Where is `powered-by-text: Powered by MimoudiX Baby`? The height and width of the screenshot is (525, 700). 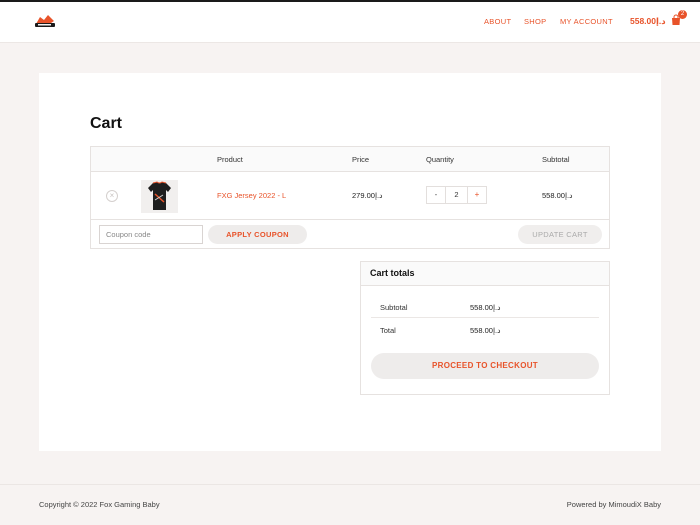
powered-by-text: Powered by MimoudiX Baby is located at coordinates (613, 504).